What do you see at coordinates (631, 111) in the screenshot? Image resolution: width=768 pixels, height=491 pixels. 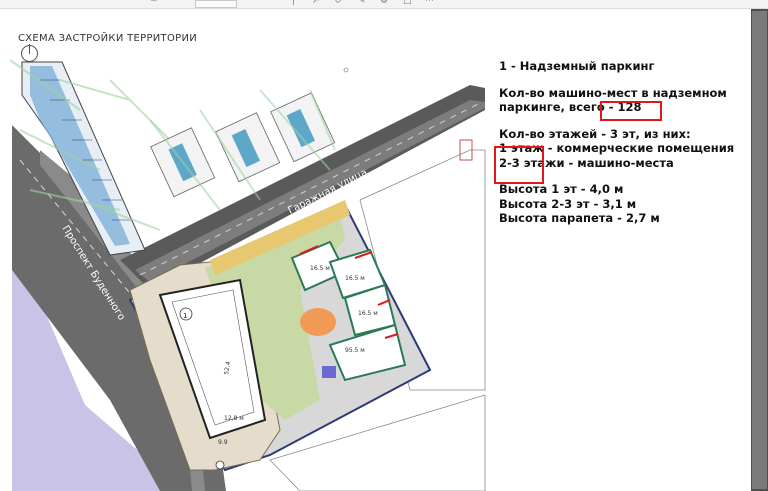 I see `highlight-total-box` at bounding box center [631, 111].